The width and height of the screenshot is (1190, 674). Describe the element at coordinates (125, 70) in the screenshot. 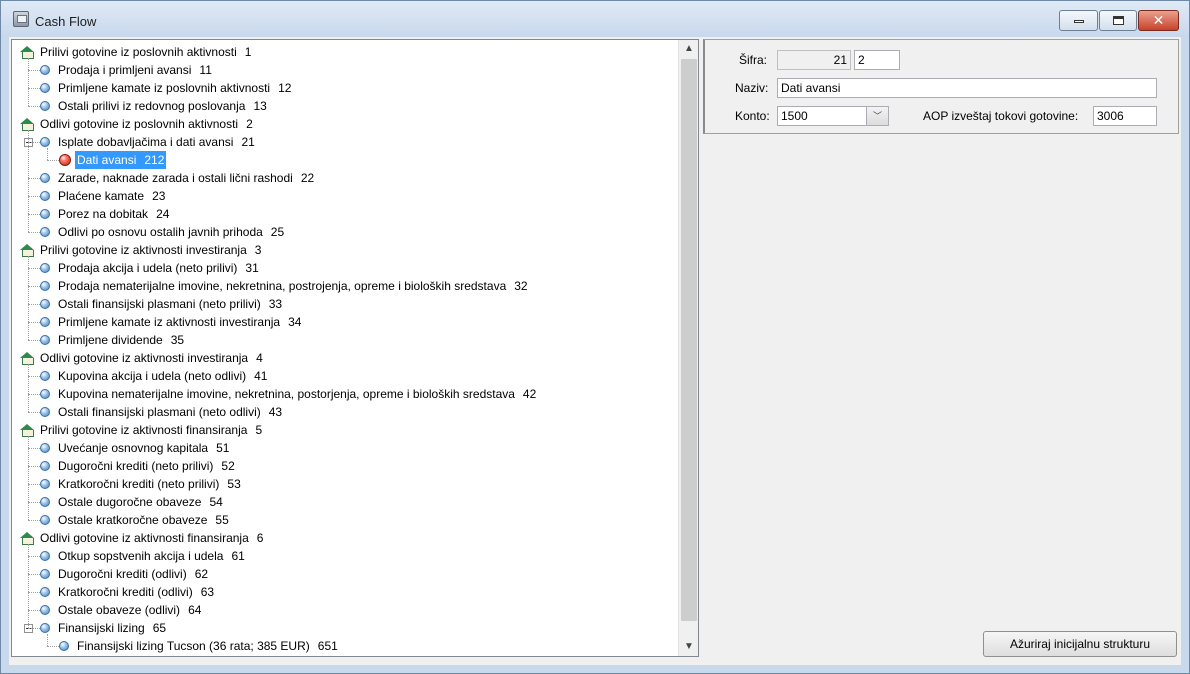

I see `tree-item-name: Prodaja i primljeni avansi` at that location.